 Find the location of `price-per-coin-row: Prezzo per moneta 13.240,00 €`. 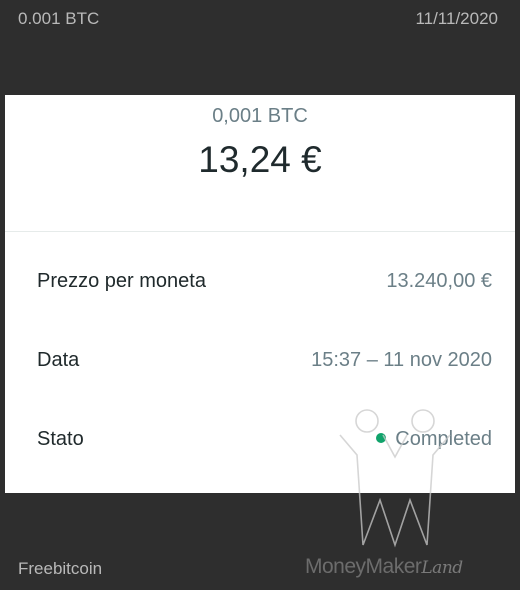

price-per-coin-row: Prezzo per moneta 13.240,00 € is located at coordinates (260, 282).